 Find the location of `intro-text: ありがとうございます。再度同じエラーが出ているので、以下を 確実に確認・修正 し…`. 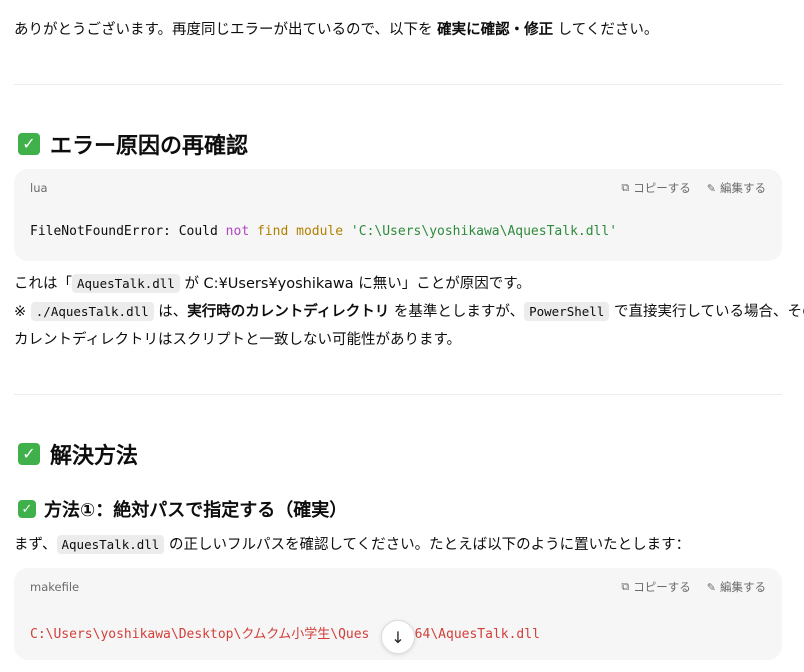

intro-text: ありがとうございます。再度同じエラーが出ているので、以下を 確実に確認・修正 し… is located at coordinates (336, 30).